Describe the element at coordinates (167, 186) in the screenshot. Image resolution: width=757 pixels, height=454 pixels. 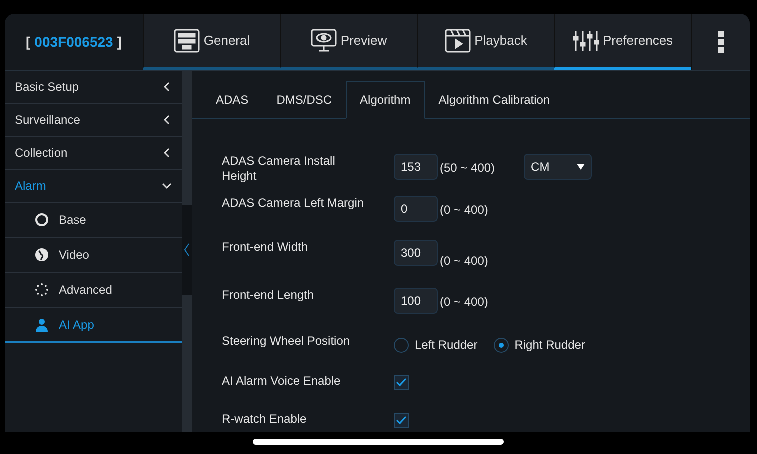
I see `chevron-down-icon` at that location.